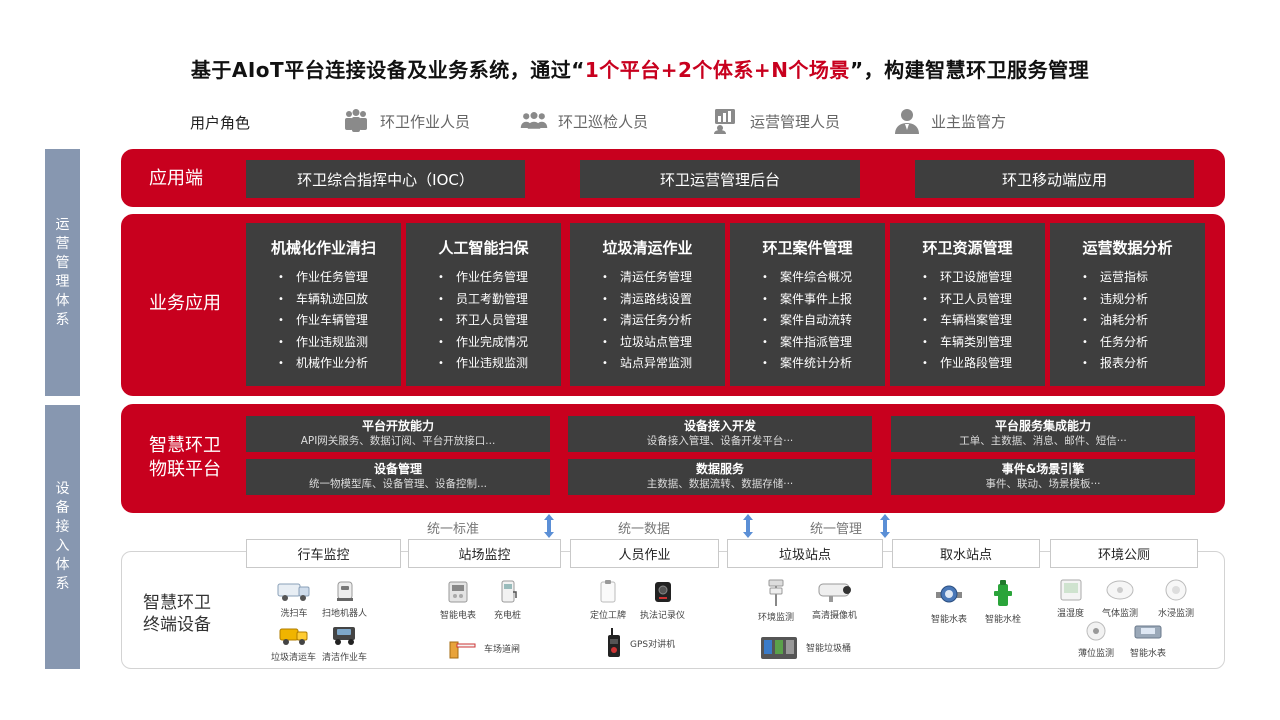  Describe the element at coordinates (1043, 484) in the screenshot. I see `iot-box-desc: 事件、联动、场景模板···` at that location.